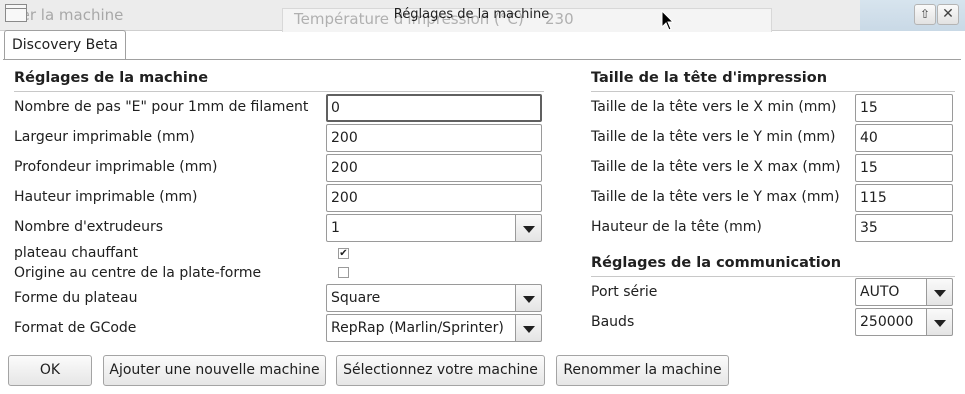 The width and height of the screenshot is (965, 394). I want to click on heated-bed-checkbox: ✔, so click(343, 253).